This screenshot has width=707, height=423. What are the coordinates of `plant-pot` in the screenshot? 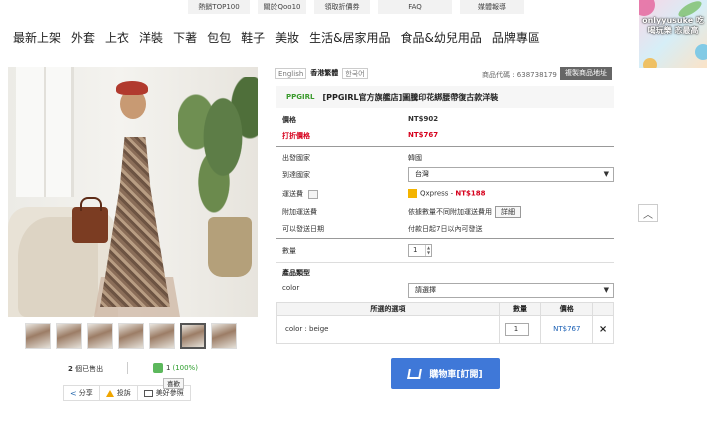 It's located at (230, 247).